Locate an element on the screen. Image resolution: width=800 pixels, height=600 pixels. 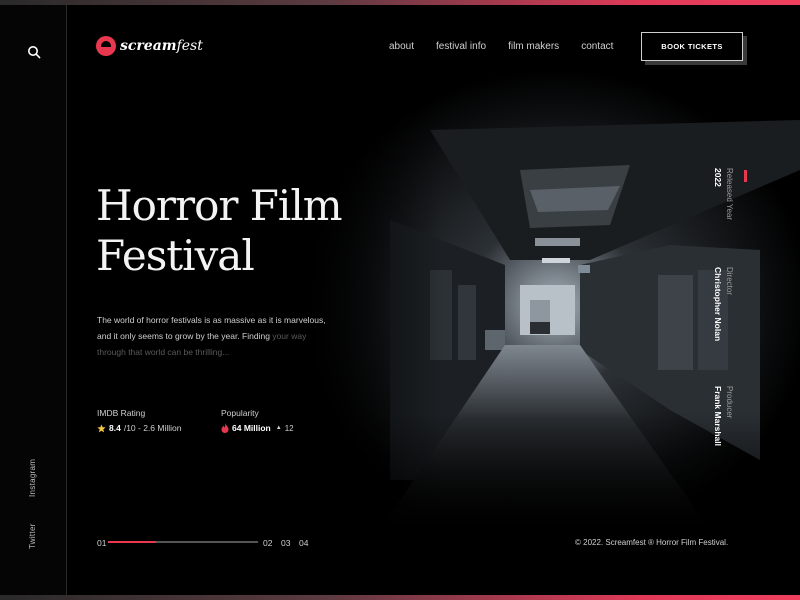
screamfest-logo: screamfest is located at coordinates (149, 46).